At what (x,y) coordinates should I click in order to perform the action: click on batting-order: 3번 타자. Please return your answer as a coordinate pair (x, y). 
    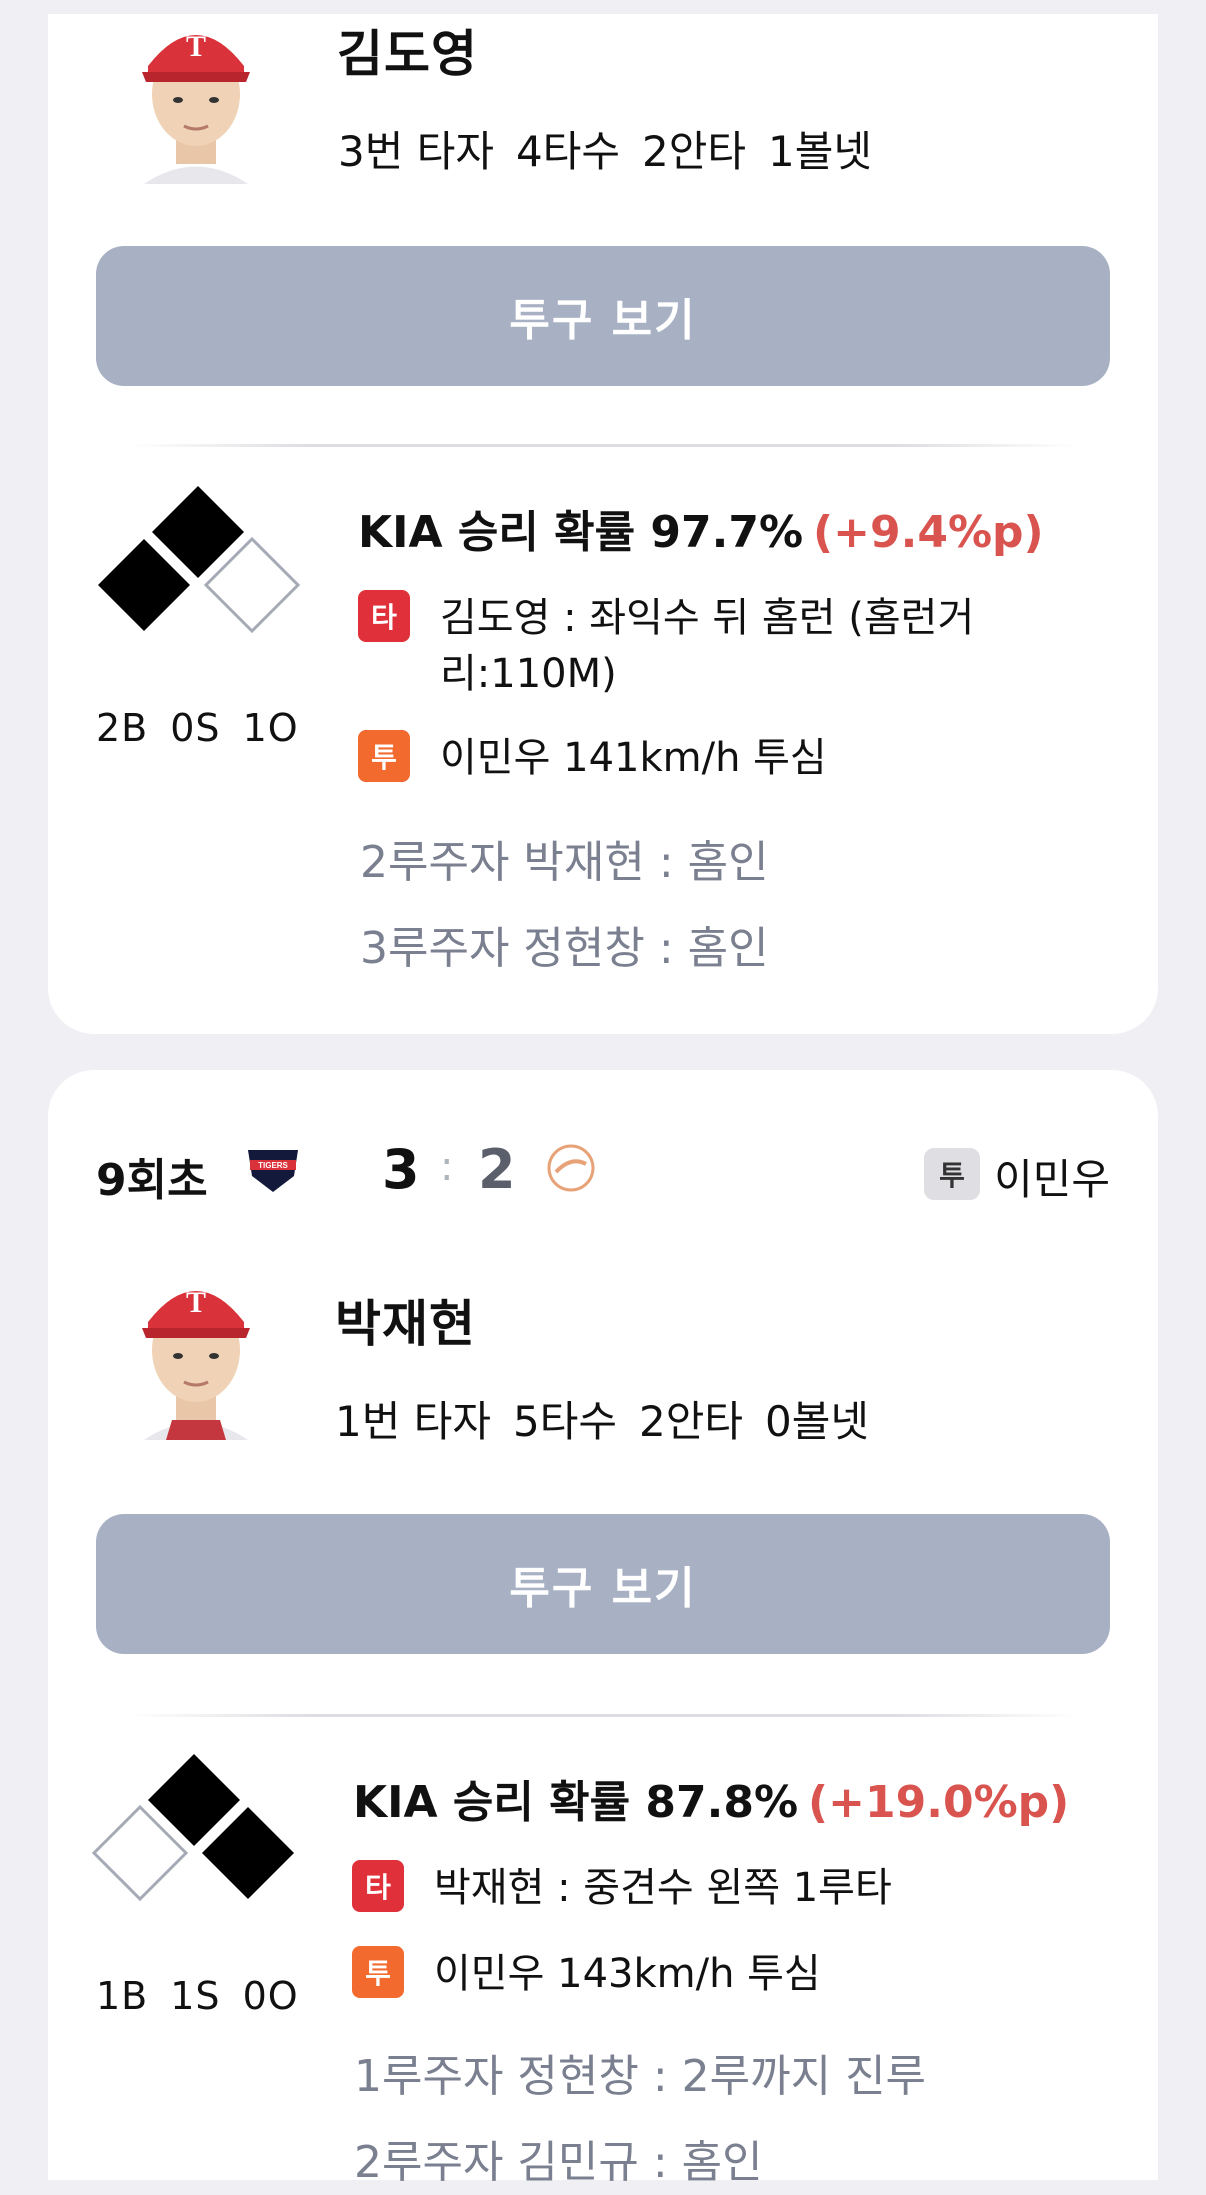
    Looking at the image, I should click on (416, 151).